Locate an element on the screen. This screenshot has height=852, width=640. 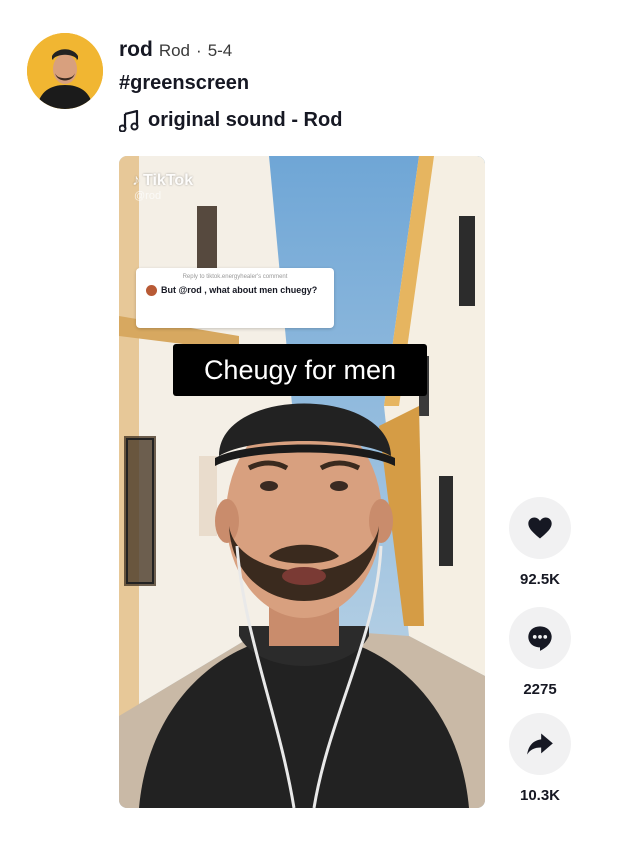
avatar is located at coordinates (65, 71).